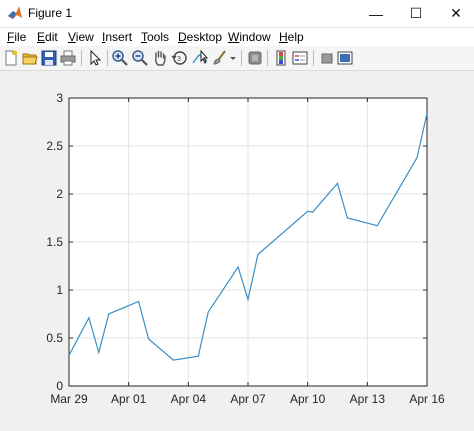 Image resolution: width=474 pixels, height=431 pixels. Describe the element at coordinates (200, 58) in the screenshot. I see `data-cursor-icon` at that location.